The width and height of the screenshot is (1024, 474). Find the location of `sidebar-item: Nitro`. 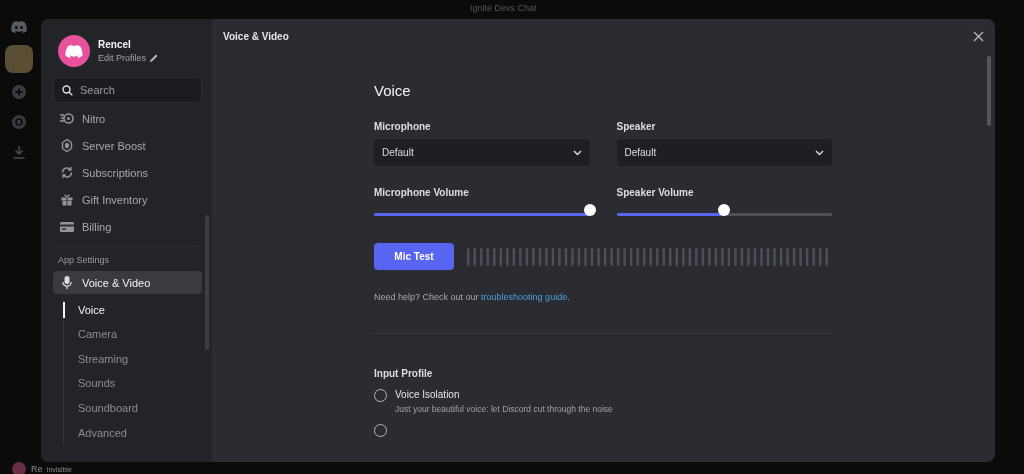

sidebar-item: Nitro is located at coordinates (127, 118).